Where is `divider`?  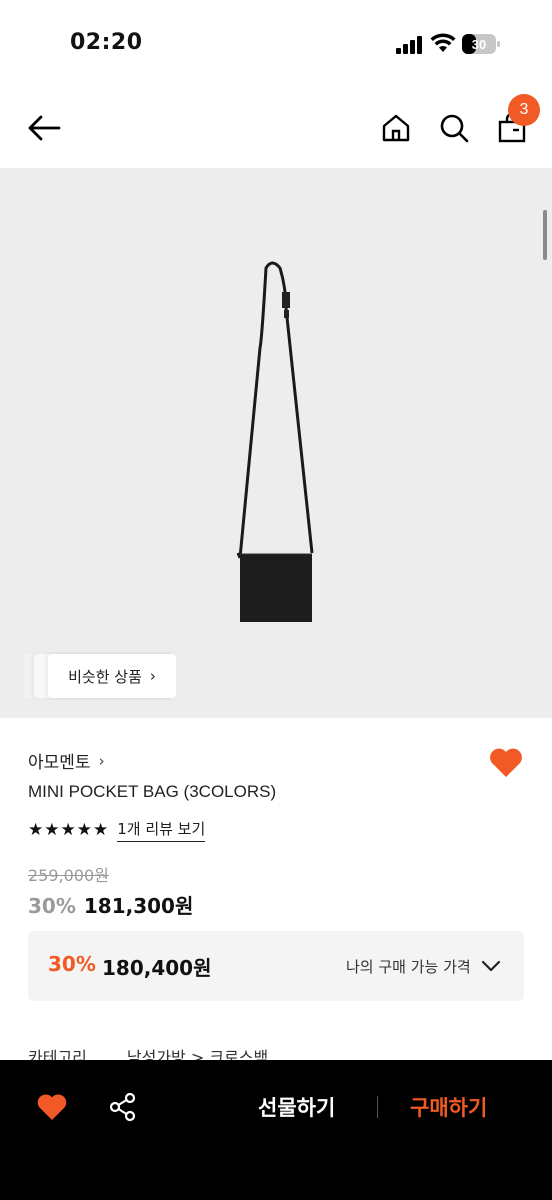 divider is located at coordinates (377, 1107).